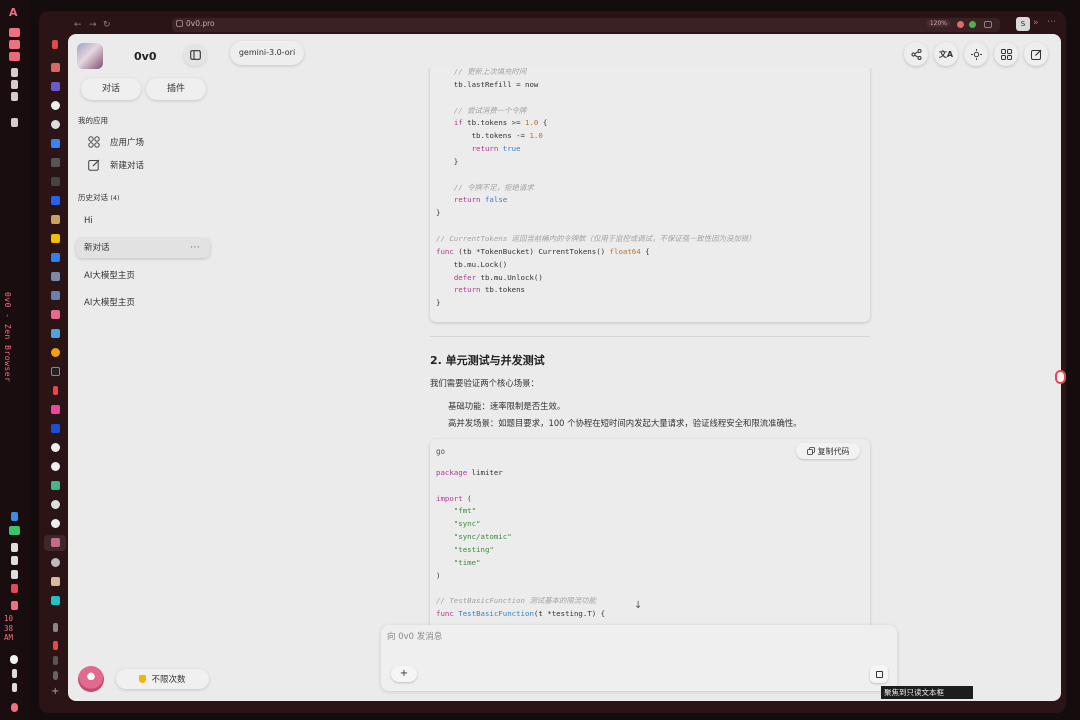 This screenshot has height=720, width=1080. Describe the element at coordinates (91, 679) in the screenshot. I see `user-avatar` at that location.